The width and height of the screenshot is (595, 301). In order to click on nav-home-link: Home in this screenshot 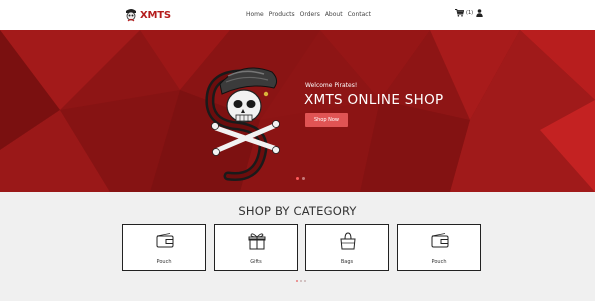, I will do `click(255, 14)`.